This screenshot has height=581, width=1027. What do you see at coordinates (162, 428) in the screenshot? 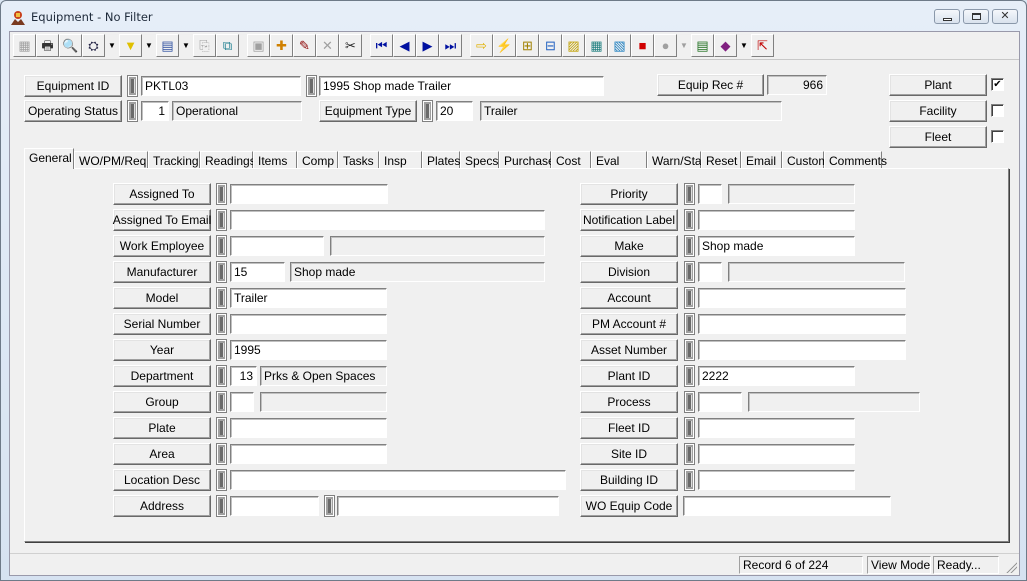
I see `plate-button: Plate` at bounding box center [162, 428].